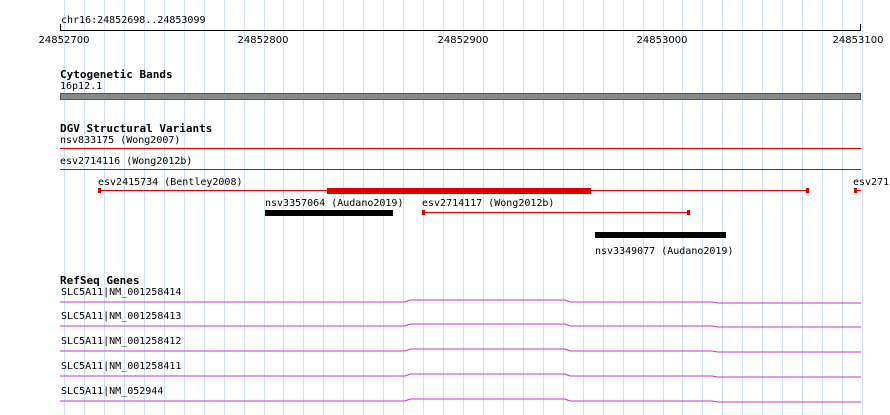  I want to click on refseq-transcript-label: SLC5A11|NM_001258414, so click(121, 292).